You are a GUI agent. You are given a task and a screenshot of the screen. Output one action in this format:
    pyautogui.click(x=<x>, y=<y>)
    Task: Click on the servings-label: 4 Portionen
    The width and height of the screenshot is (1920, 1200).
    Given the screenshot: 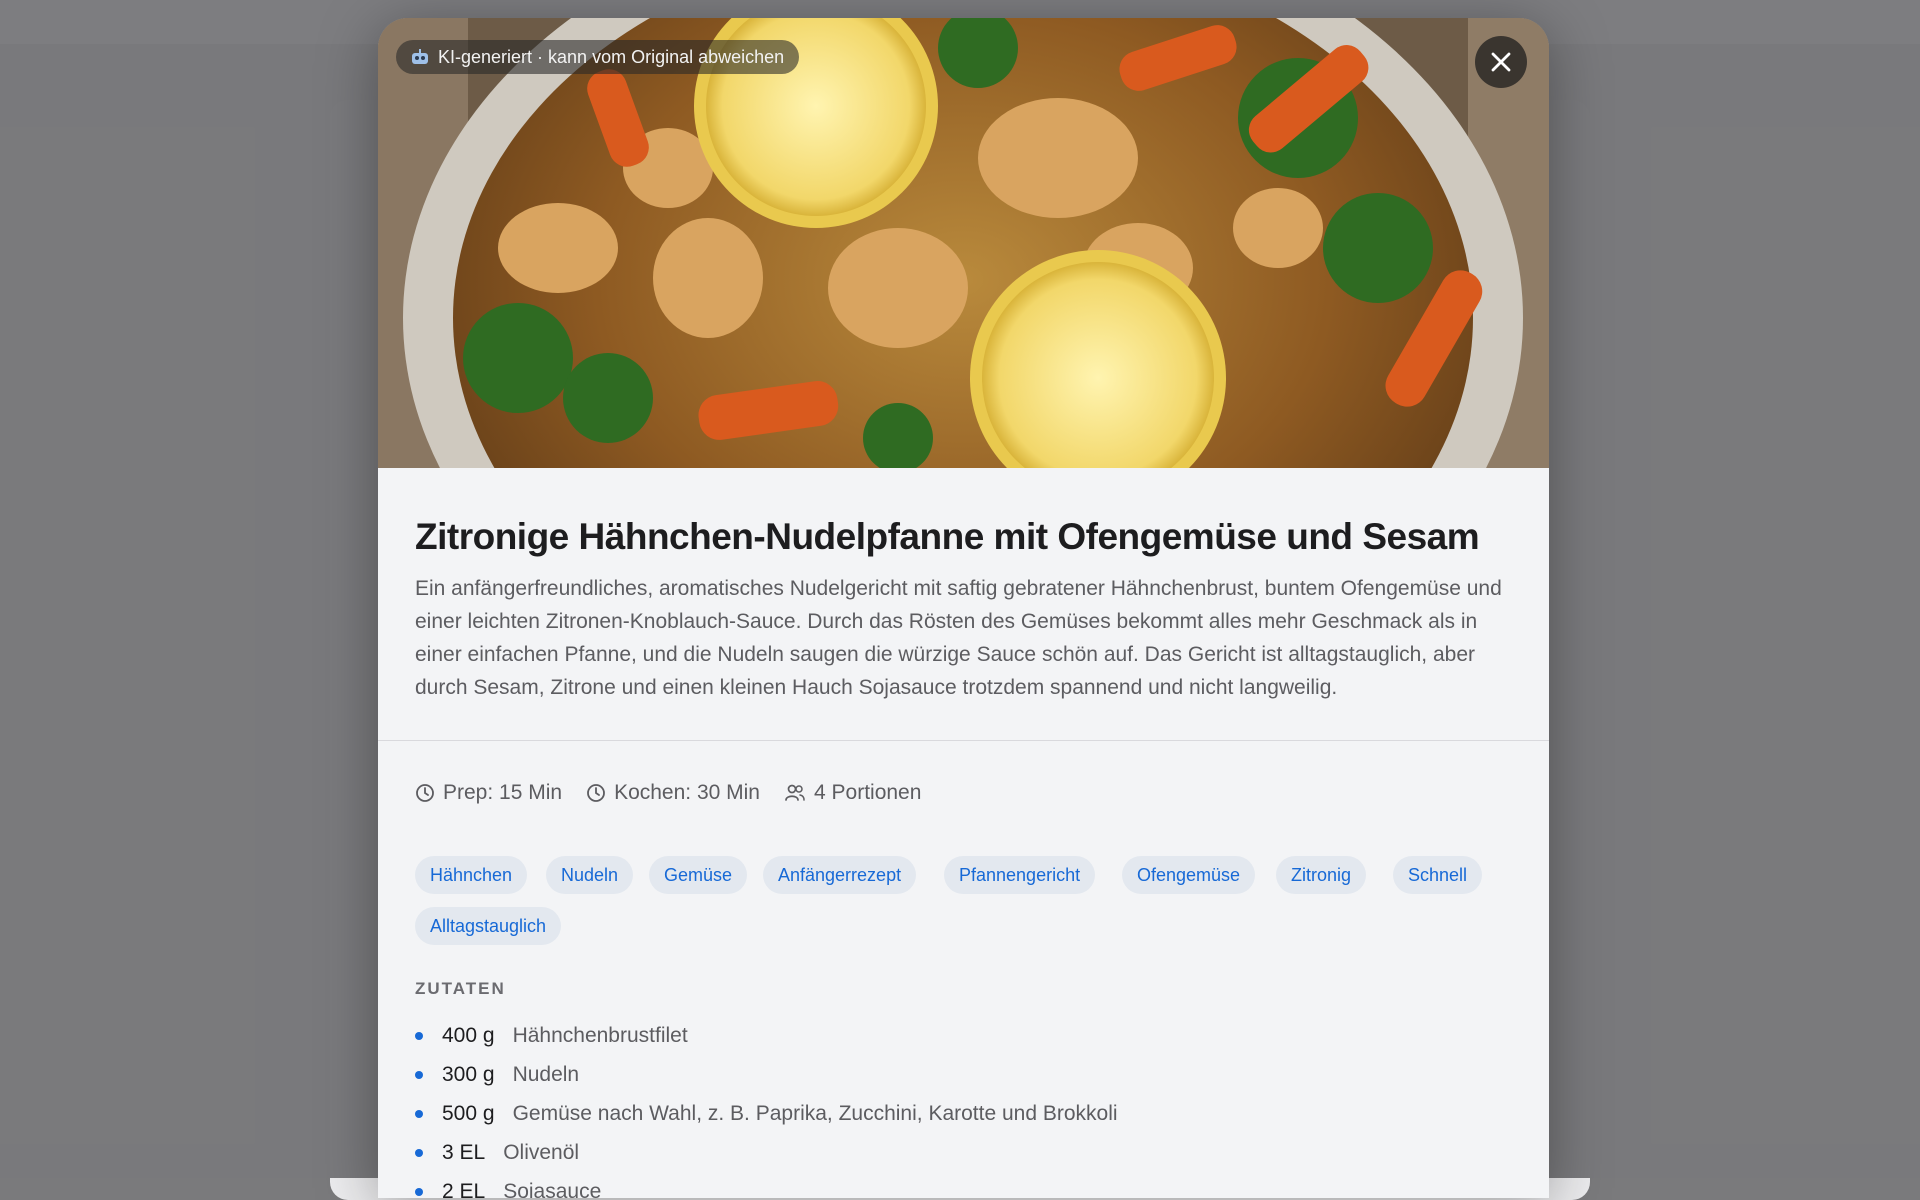 What is the action you would take?
    pyautogui.click(x=868, y=792)
    